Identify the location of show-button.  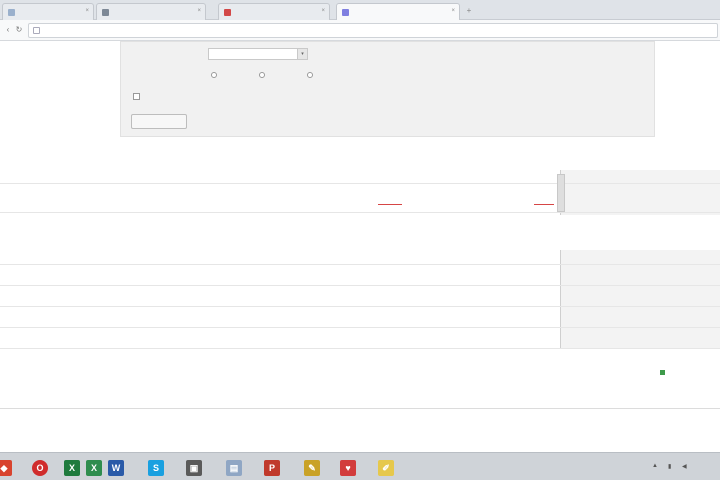
(159, 121).